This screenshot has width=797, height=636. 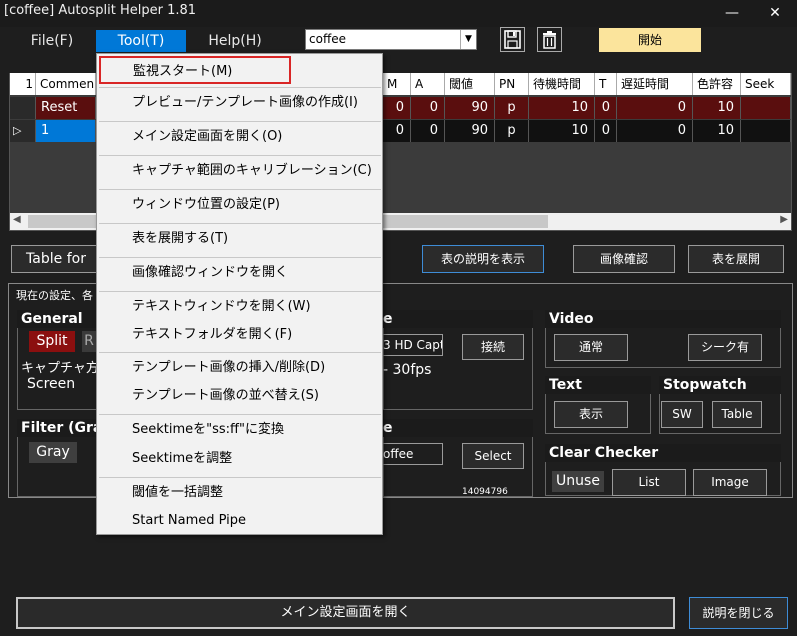 What do you see at coordinates (578, 481) in the screenshot?
I see `unuse-badge: Unuse` at bounding box center [578, 481].